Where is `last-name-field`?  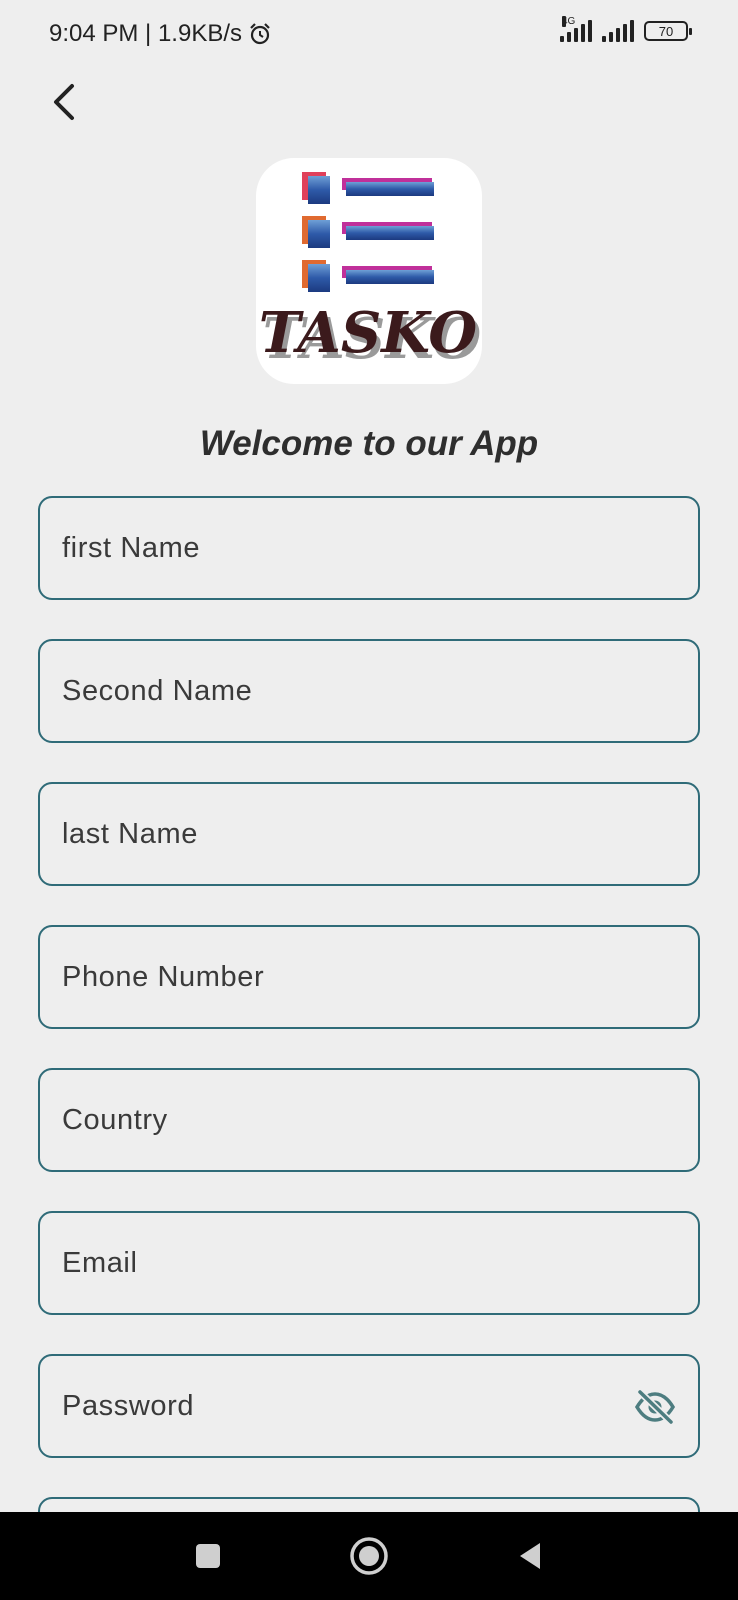 last-name-field is located at coordinates (369, 834).